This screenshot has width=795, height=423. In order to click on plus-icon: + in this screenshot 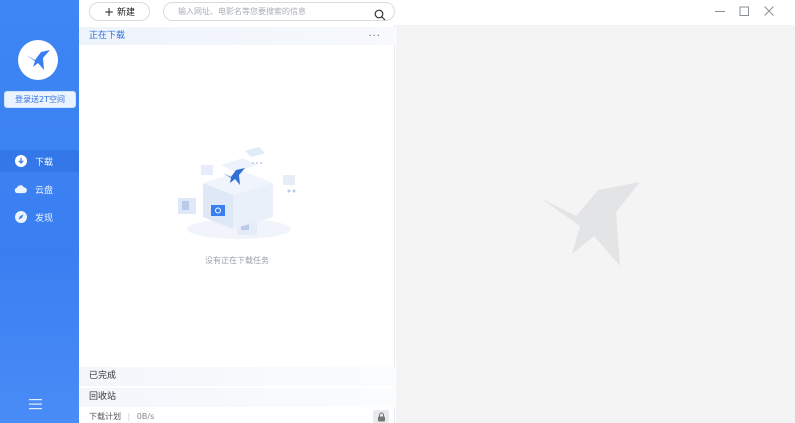, I will do `click(109, 11)`.